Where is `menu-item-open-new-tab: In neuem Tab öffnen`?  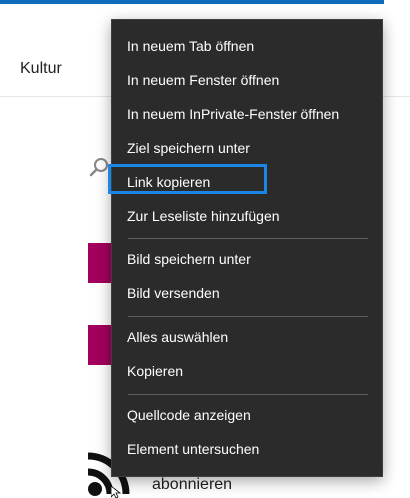
menu-item-open-new-tab: In neuem Tab öffnen is located at coordinates (247, 46).